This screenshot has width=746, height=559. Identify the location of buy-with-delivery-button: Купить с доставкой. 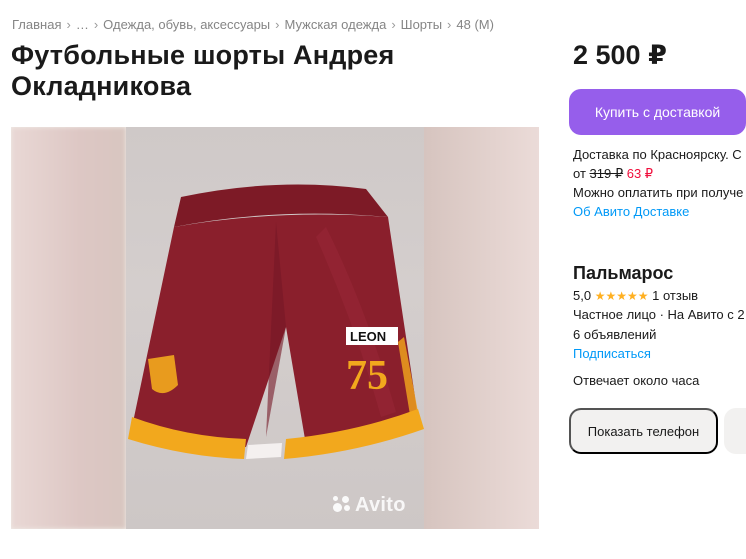
(657, 112).